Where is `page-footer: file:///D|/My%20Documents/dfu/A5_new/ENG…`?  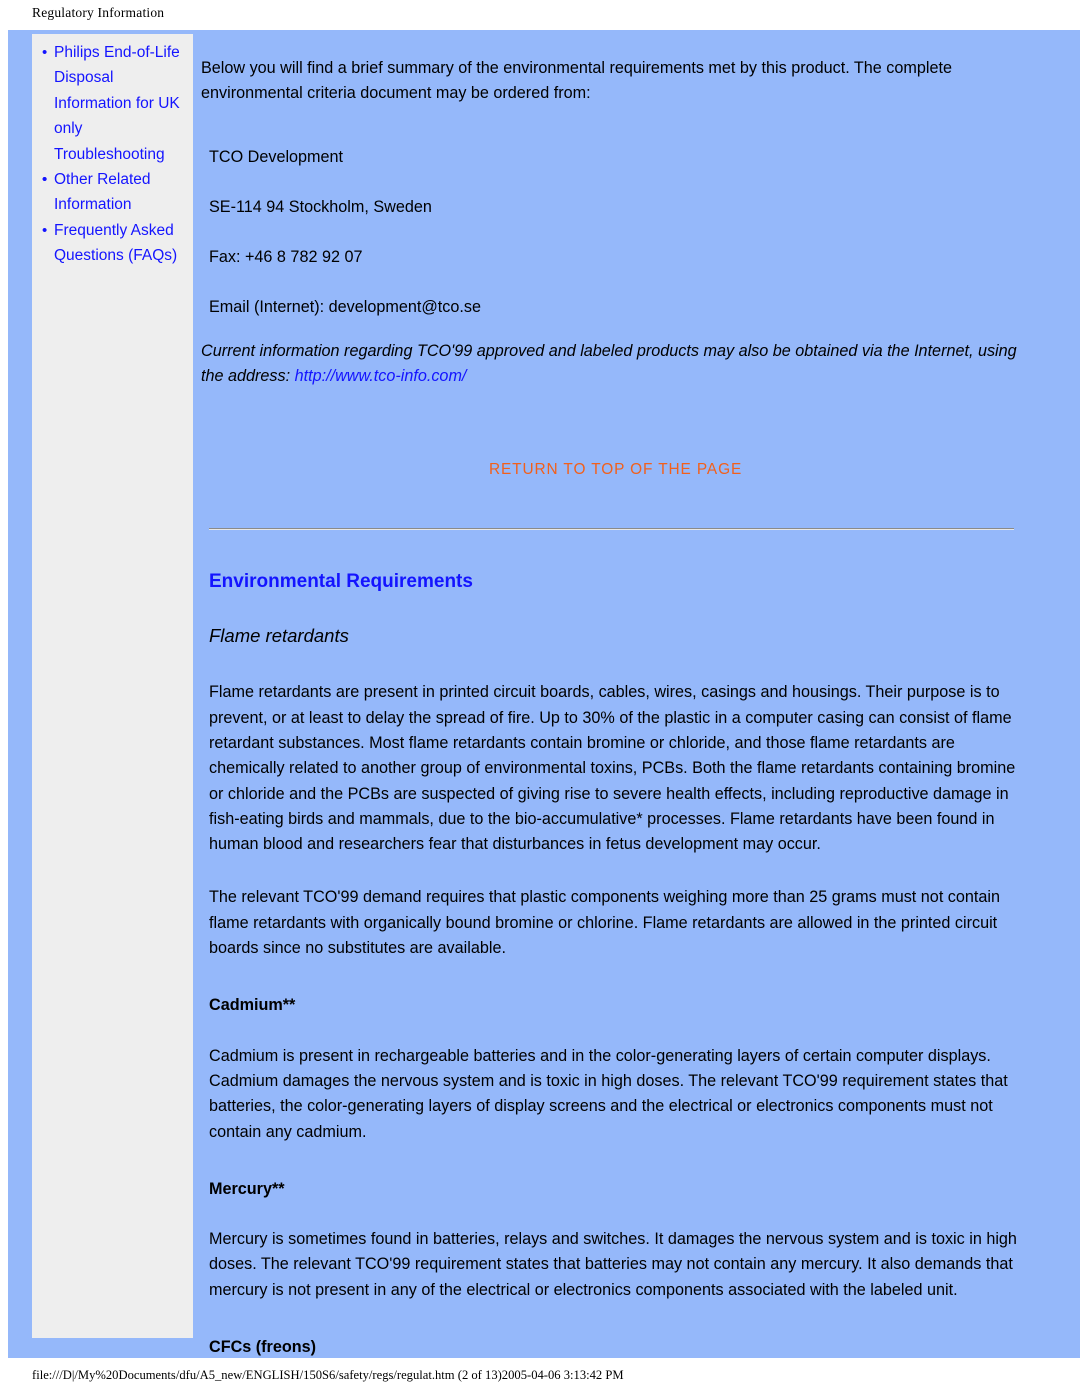 page-footer: file:///D|/My%20Documents/dfu/A5_new/ENG… is located at coordinates (540, 1377).